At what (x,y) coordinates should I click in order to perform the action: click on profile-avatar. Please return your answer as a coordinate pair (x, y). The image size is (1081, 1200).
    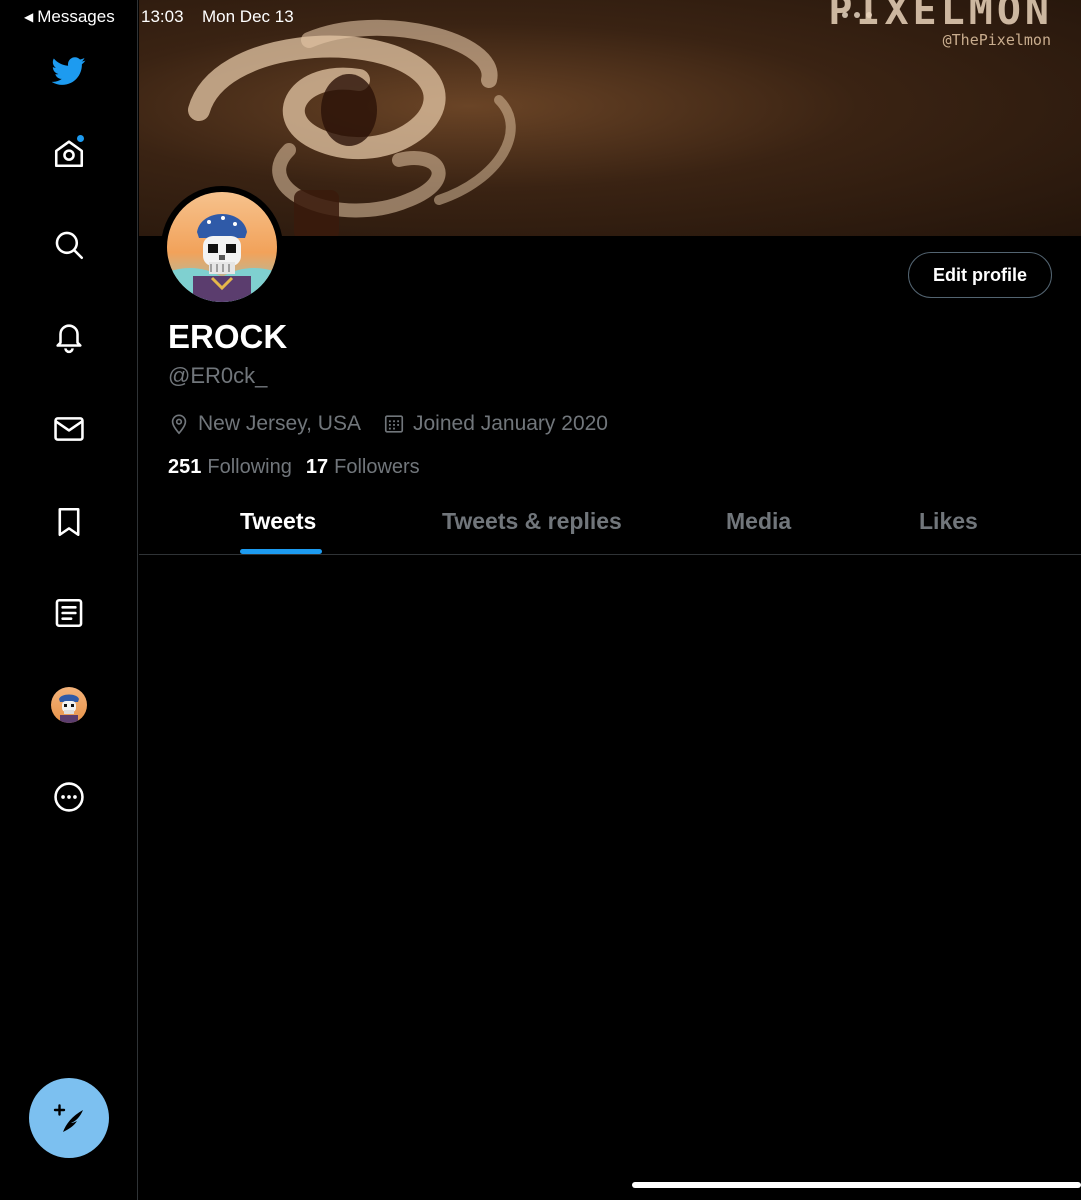
    Looking at the image, I should click on (222, 247).